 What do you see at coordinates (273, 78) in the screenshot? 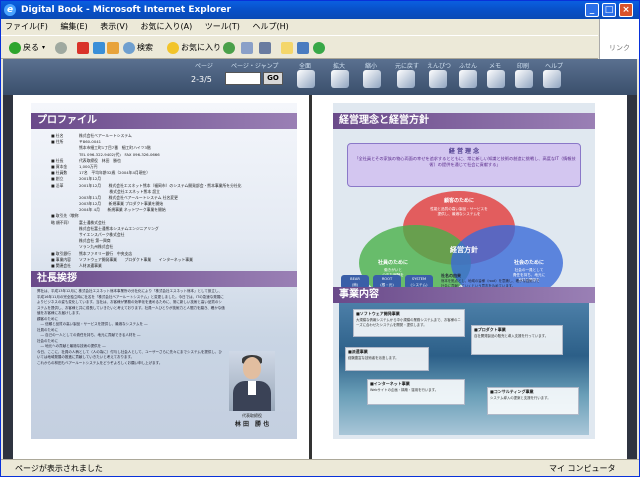
I see `go-button: GO` at bounding box center [273, 78].